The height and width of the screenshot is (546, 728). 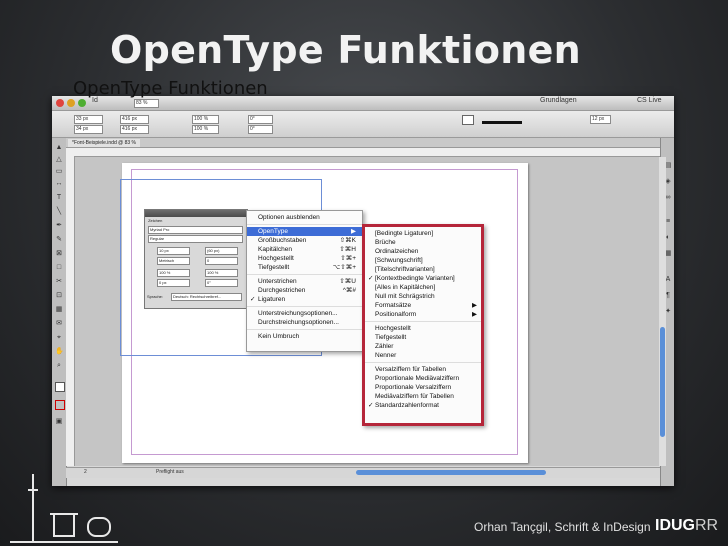 What do you see at coordinates (221, 273) in the screenshot?
I see `horizontal-scale-field: 100 %` at bounding box center [221, 273].